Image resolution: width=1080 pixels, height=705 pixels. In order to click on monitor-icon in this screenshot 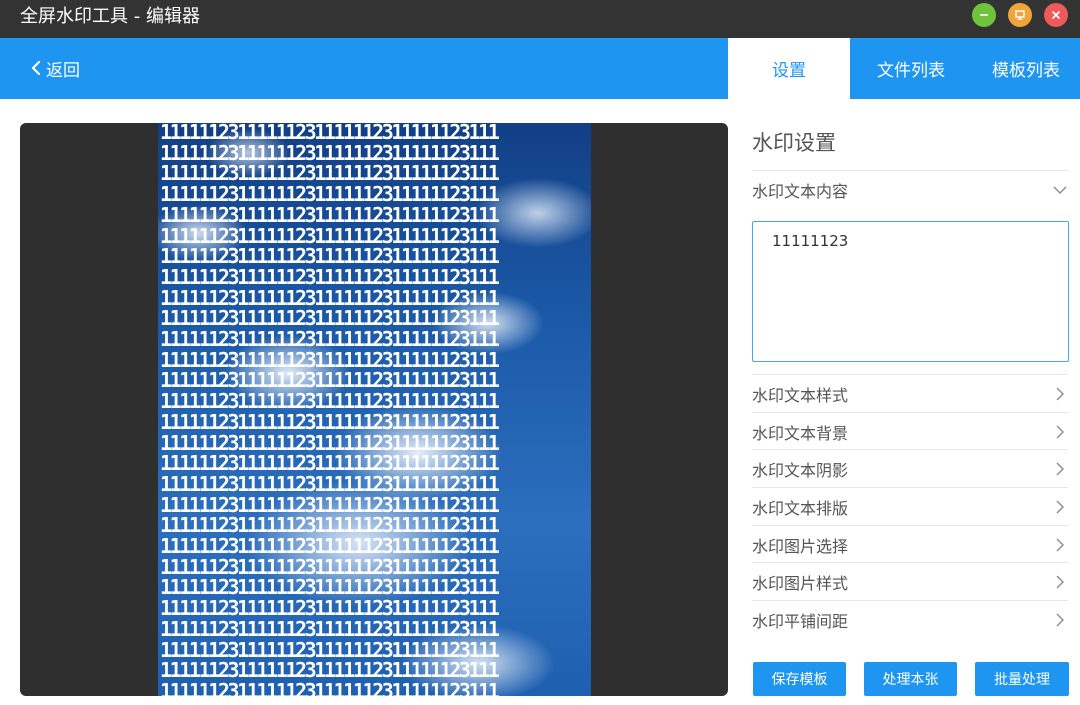, I will do `click(1020, 15)`.